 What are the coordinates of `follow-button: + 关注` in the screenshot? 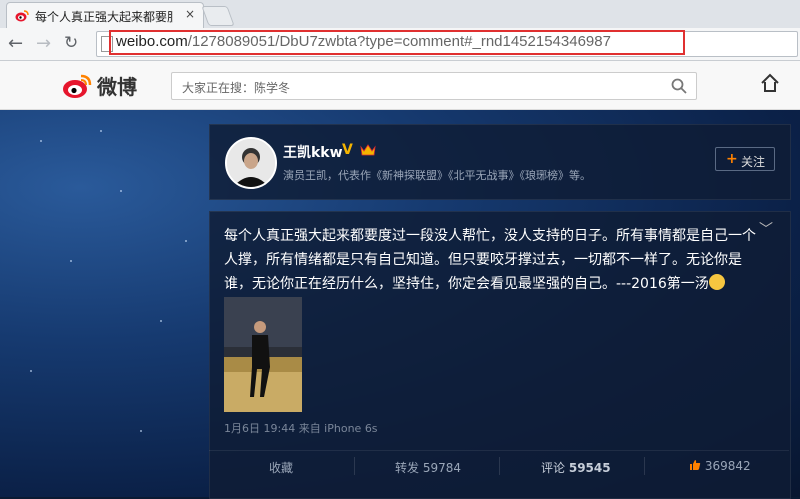 It's located at (745, 159).